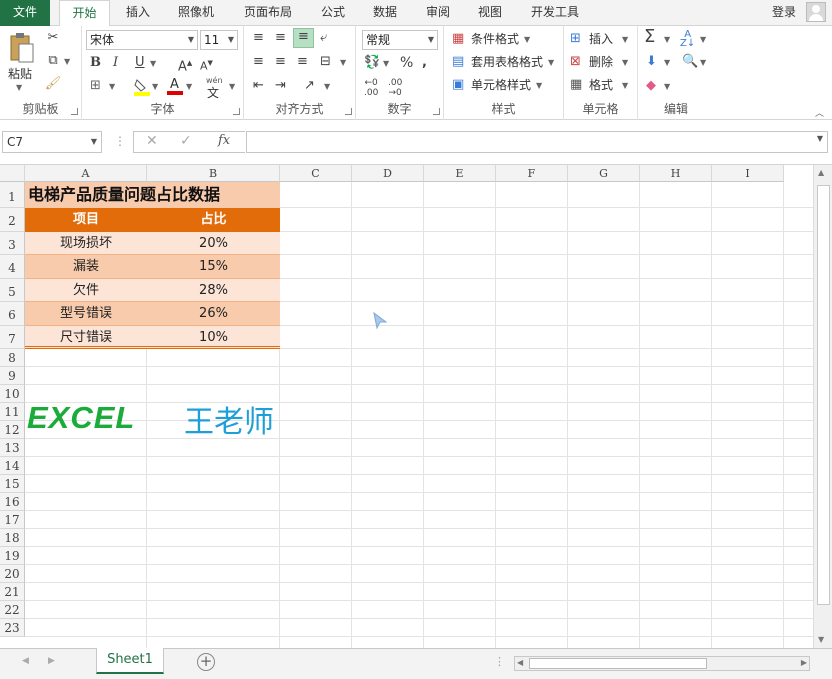 The image size is (832, 679). What do you see at coordinates (651, 86) in the screenshot?
I see `clear-icon: ◆` at bounding box center [651, 86].